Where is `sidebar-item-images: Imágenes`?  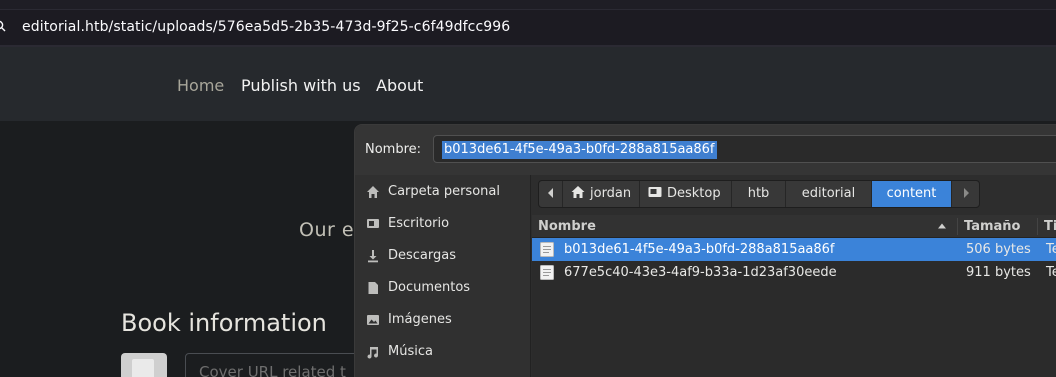
sidebar-item-images: Imágenes is located at coordinates (443, 320).